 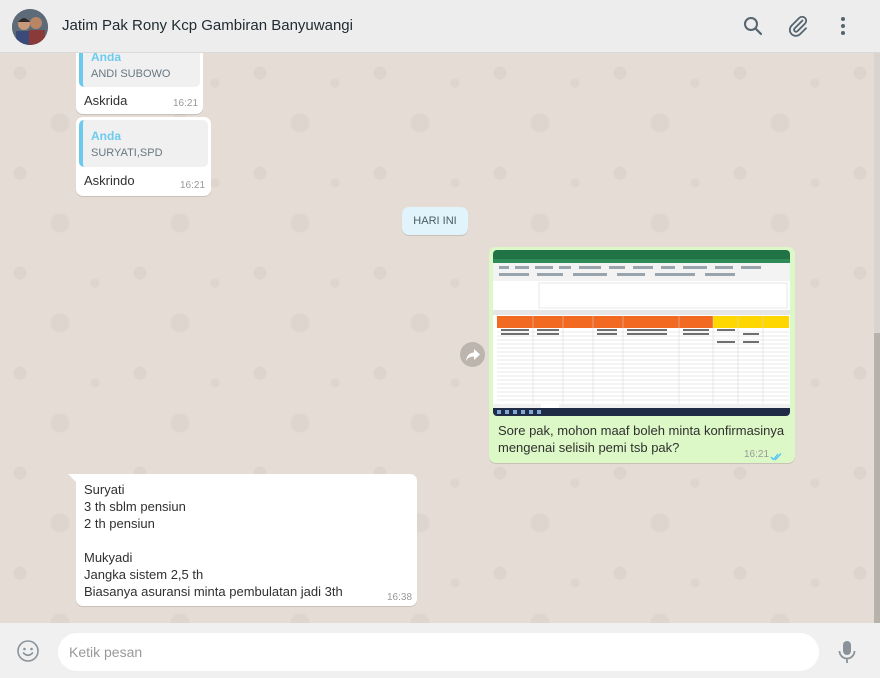 I want to click on contact-avatar, so click(x=30, y=27).